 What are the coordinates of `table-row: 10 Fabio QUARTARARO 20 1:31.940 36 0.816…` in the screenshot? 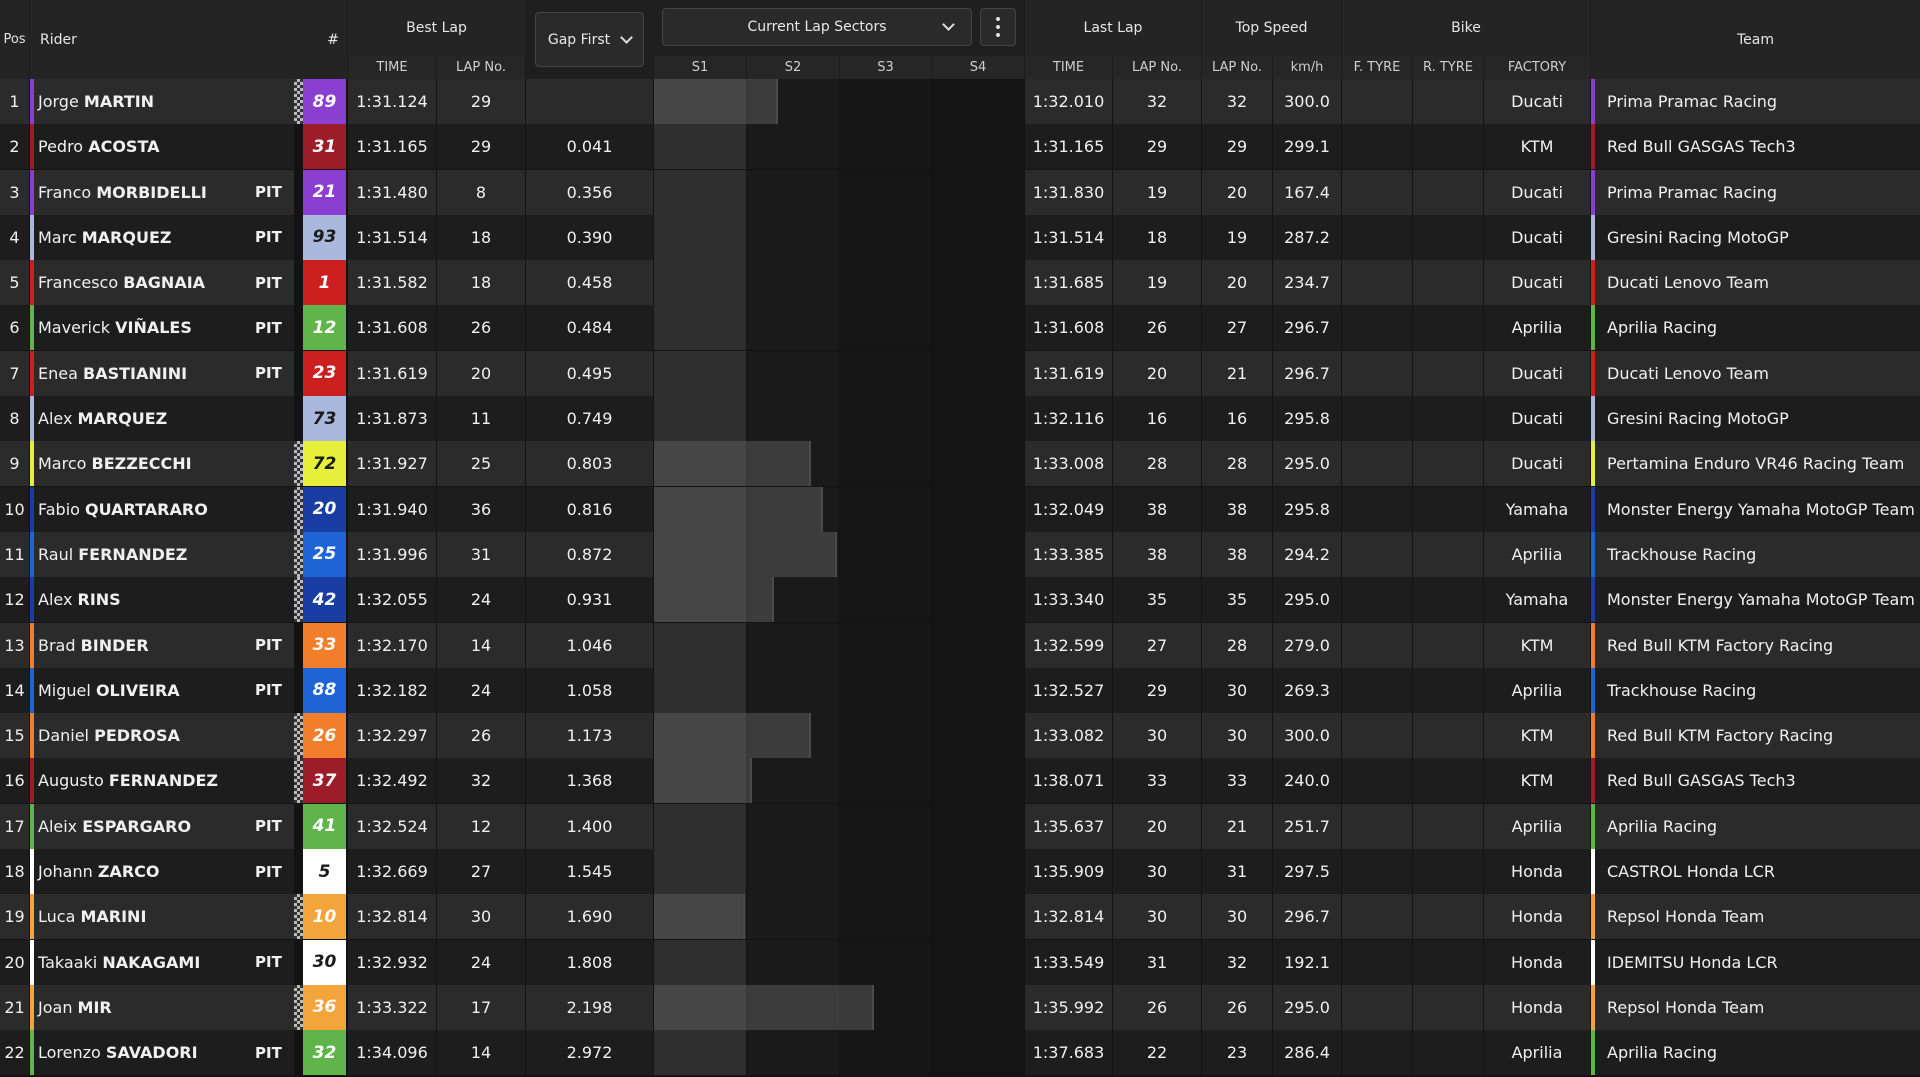 It's located at (960, 509).